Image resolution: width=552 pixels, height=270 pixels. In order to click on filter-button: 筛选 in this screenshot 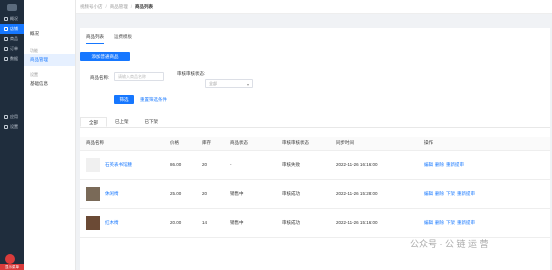, I will do `click(124, 99)`.